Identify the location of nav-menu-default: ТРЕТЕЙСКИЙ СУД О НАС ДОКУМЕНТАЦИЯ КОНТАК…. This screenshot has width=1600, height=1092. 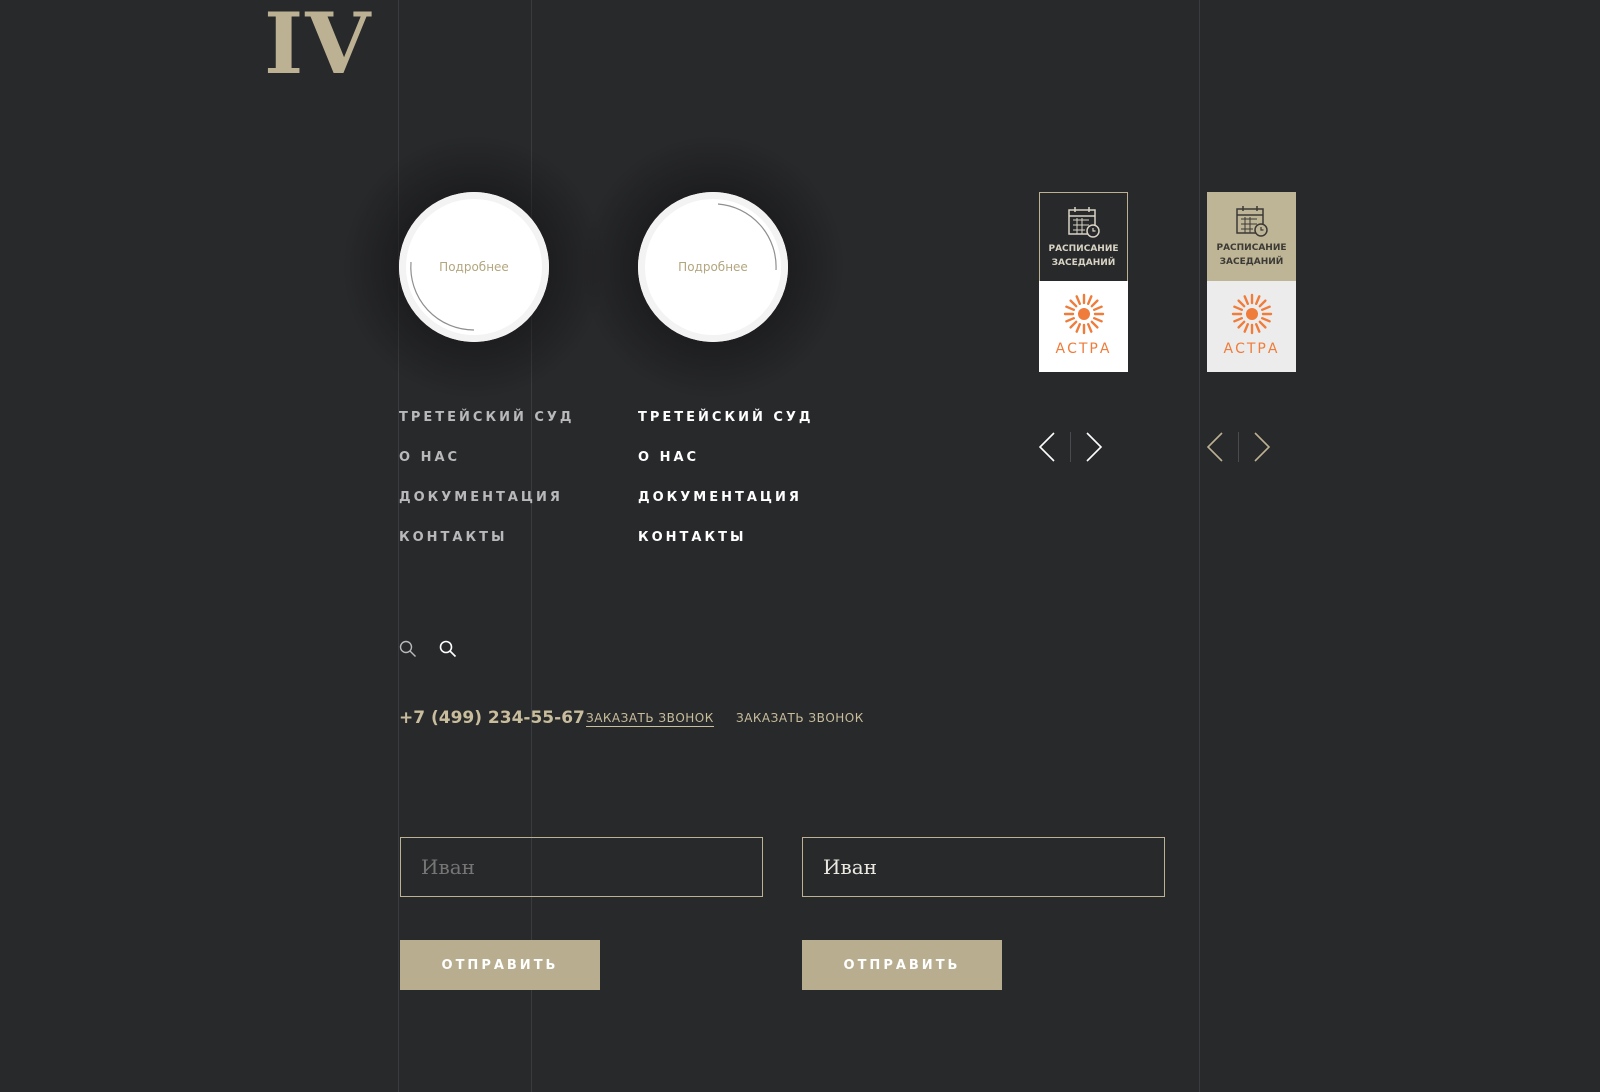
(487, 490).